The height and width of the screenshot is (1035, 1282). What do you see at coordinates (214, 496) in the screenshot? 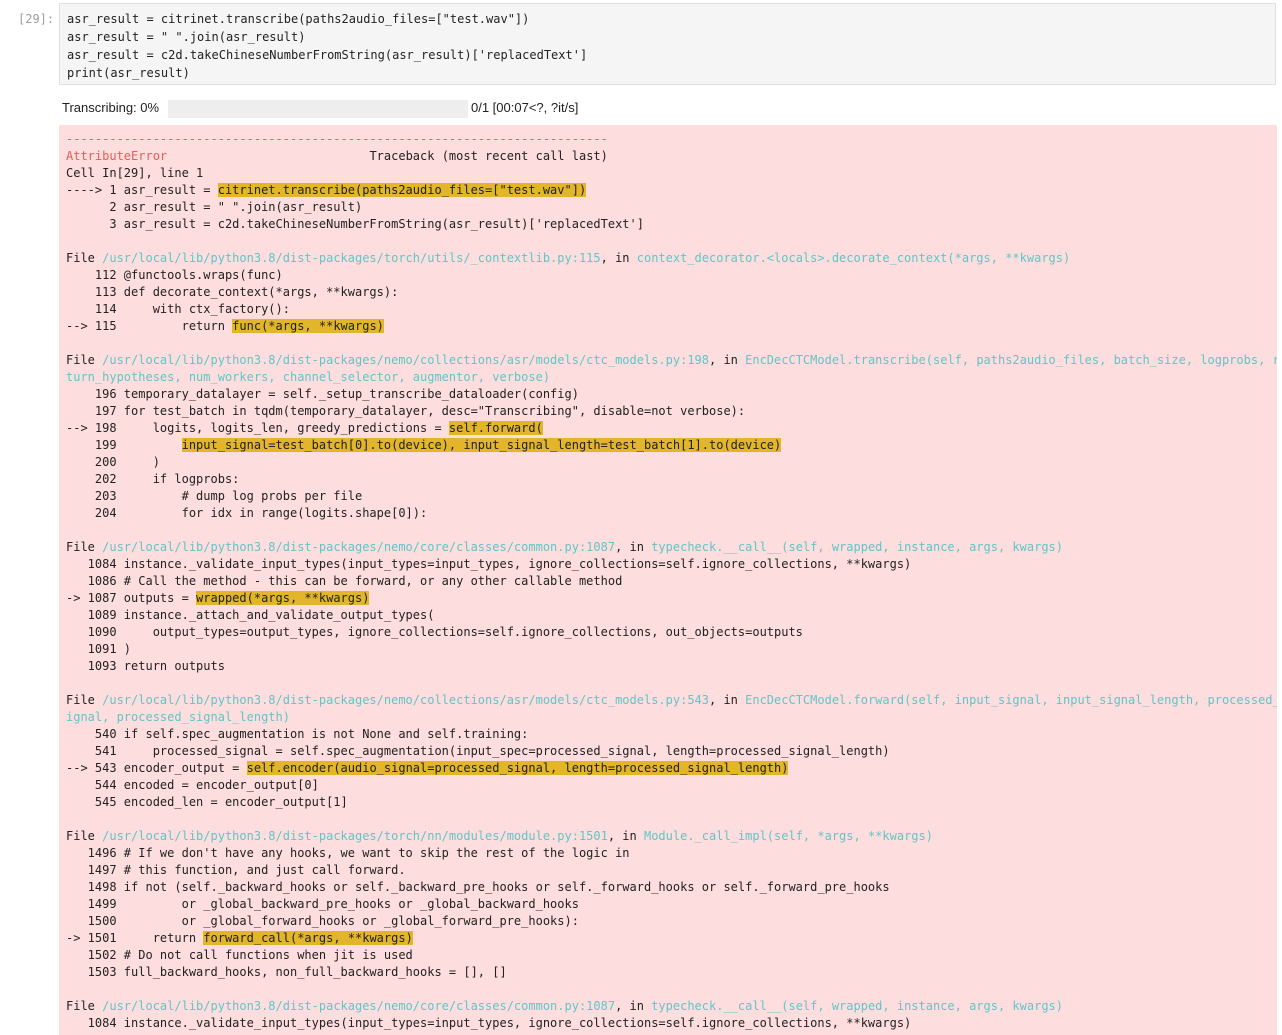
I see `traceback-code-line: 203 # dump log probs per file` at bounding box center [214, 496].